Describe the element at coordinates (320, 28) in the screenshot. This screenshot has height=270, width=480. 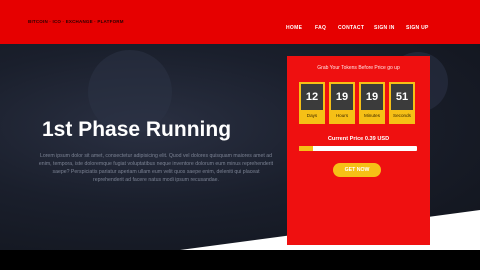
I see `nav-faq: FAQ` at that location.